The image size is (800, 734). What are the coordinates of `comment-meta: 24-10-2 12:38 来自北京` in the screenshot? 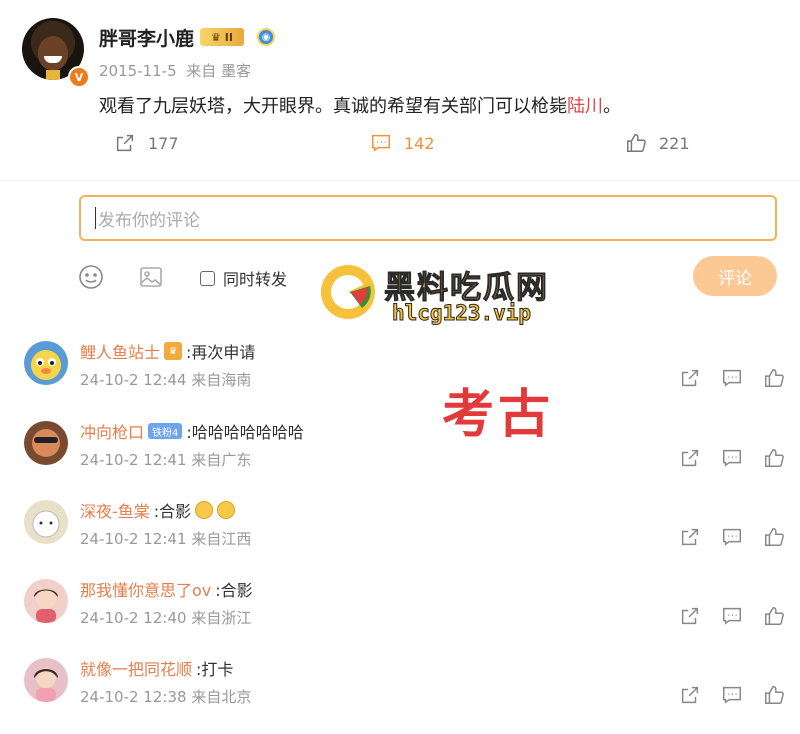 It's located at (165, 696).